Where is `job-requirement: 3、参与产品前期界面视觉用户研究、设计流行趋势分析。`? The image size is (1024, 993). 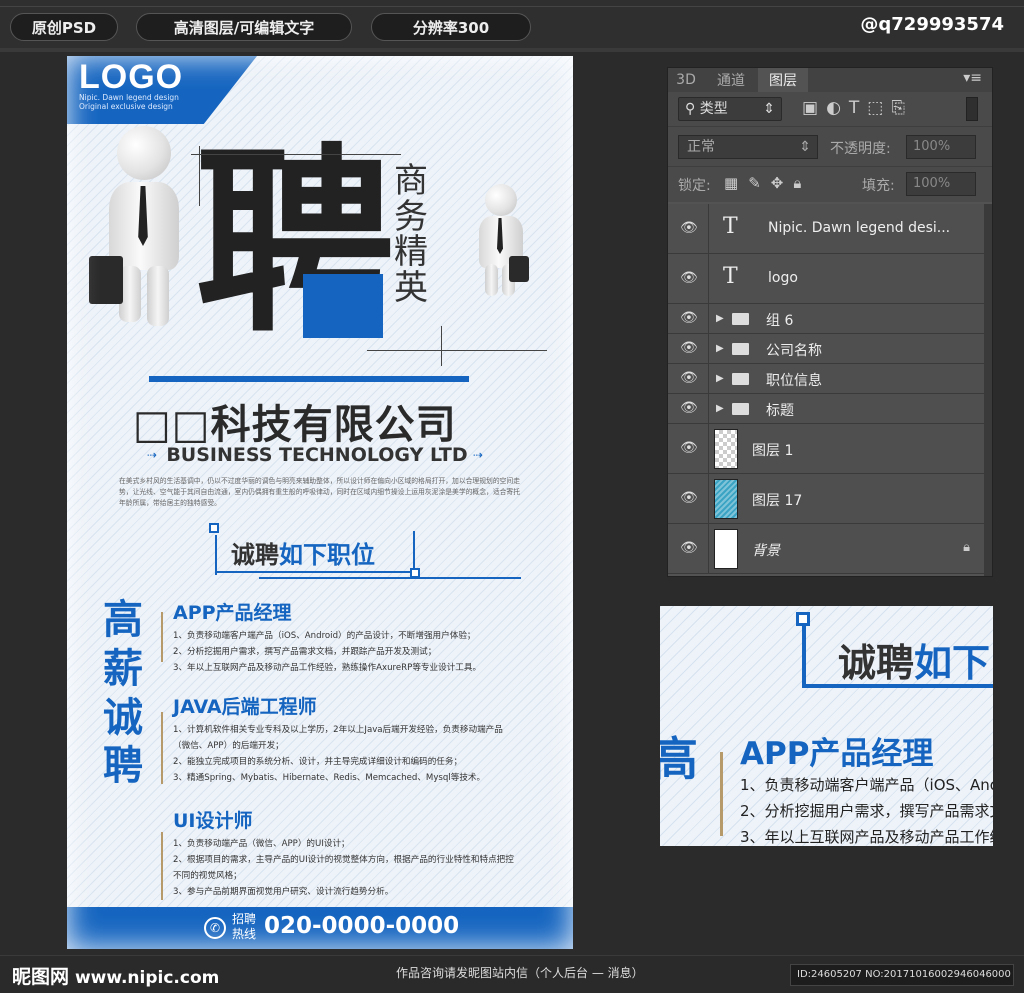
job-requirement: 3、参与产品前期界面视觉用户研究、设计流行趋势分析。 is located at coordinates (283, 891).